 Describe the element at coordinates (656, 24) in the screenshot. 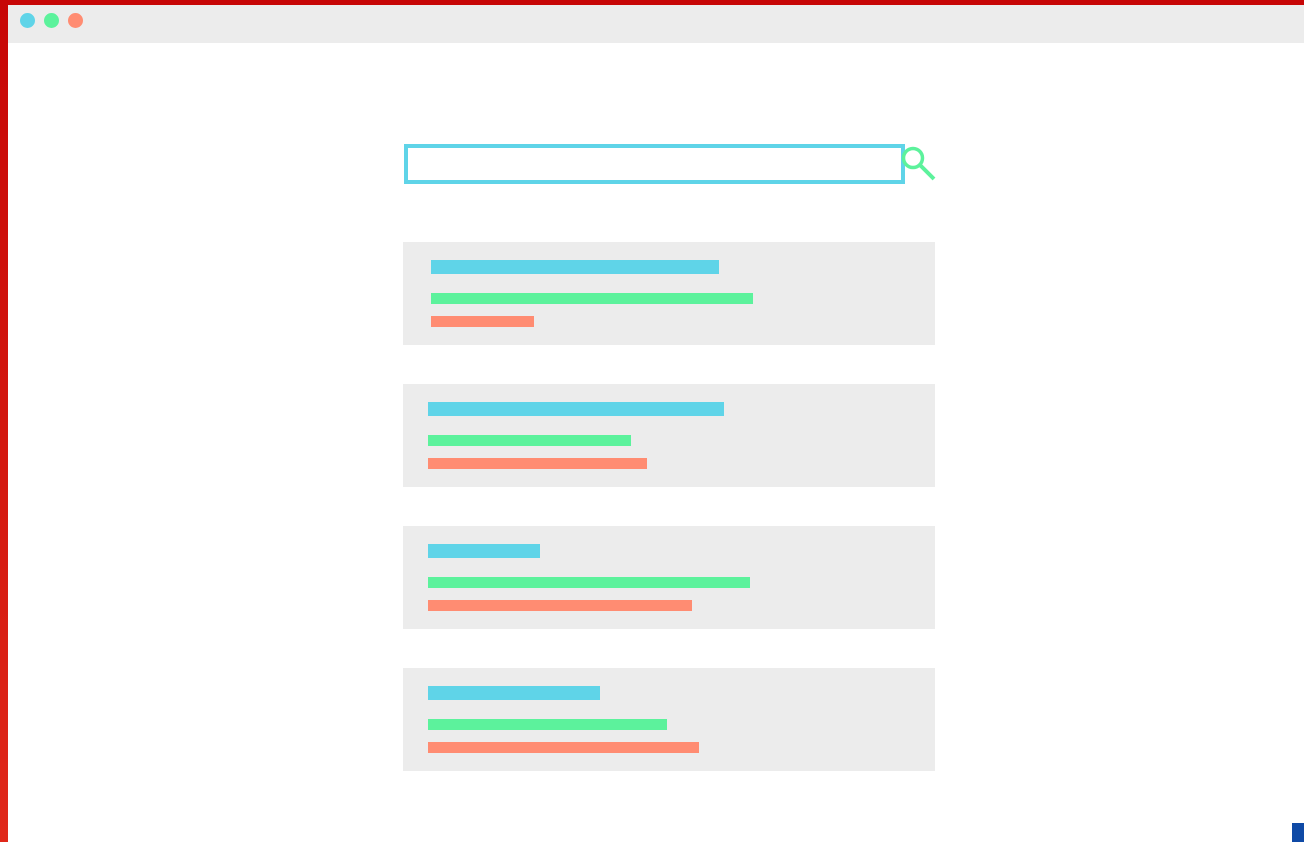

I see `window-title-bar` at that location.